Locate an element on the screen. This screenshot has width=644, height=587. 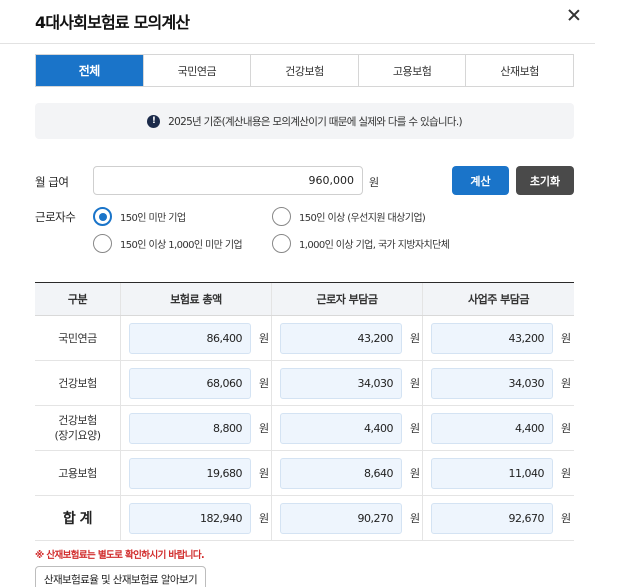
employer-amount: 92,670 is located at coordinates (492, 518).